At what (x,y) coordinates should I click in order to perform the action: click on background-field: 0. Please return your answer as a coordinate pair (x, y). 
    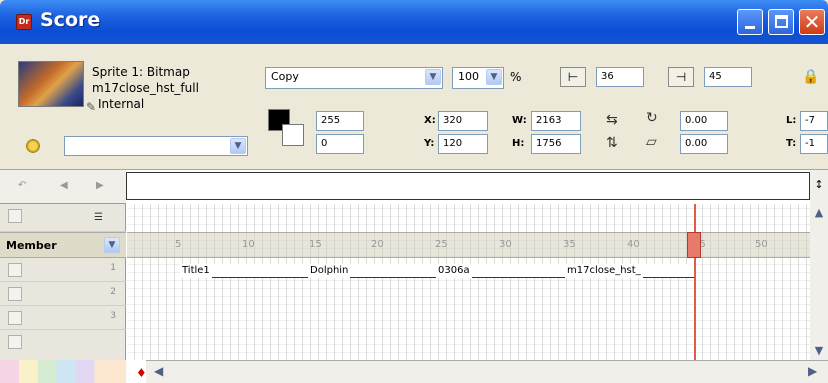
    Looking at the image, I should click on (340, 144).